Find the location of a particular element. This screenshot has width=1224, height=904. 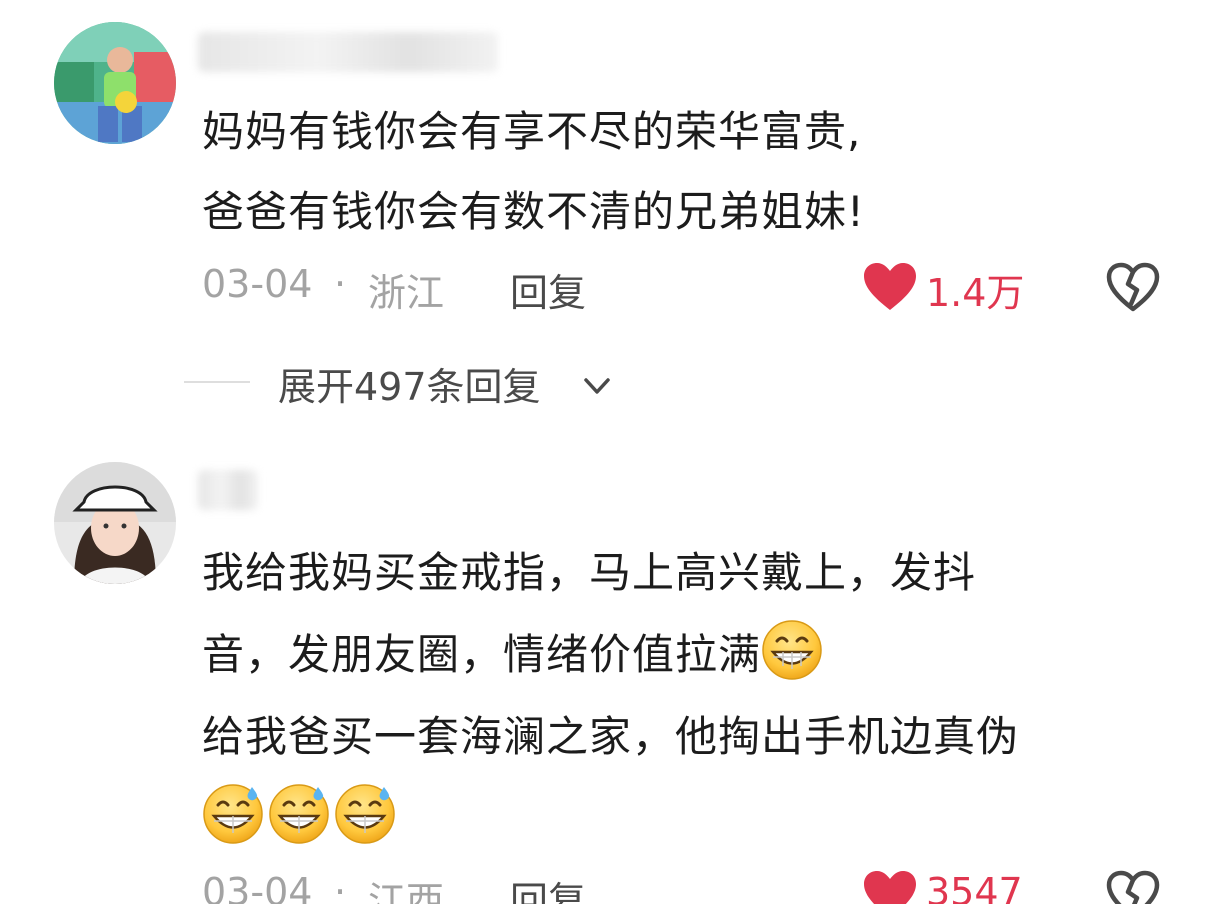

comment-line: 爸爸有钱你会有数不清的兄弟姐妹! is located at coordinates (533, 211).